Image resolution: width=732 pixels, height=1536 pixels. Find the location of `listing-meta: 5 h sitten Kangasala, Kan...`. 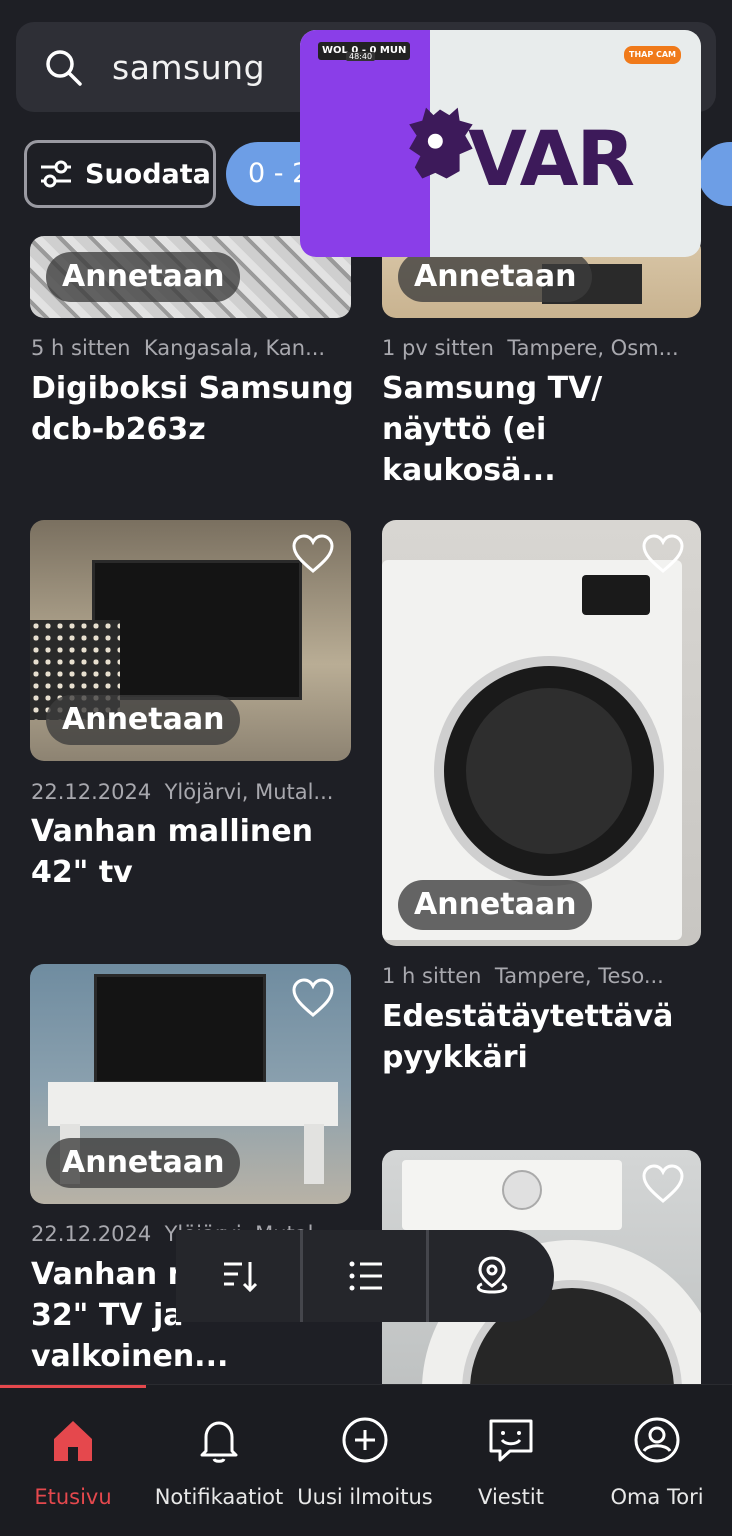

listing-meta: 5 h sitten Kangasala, Kan... is located at coordinates (178, 348).